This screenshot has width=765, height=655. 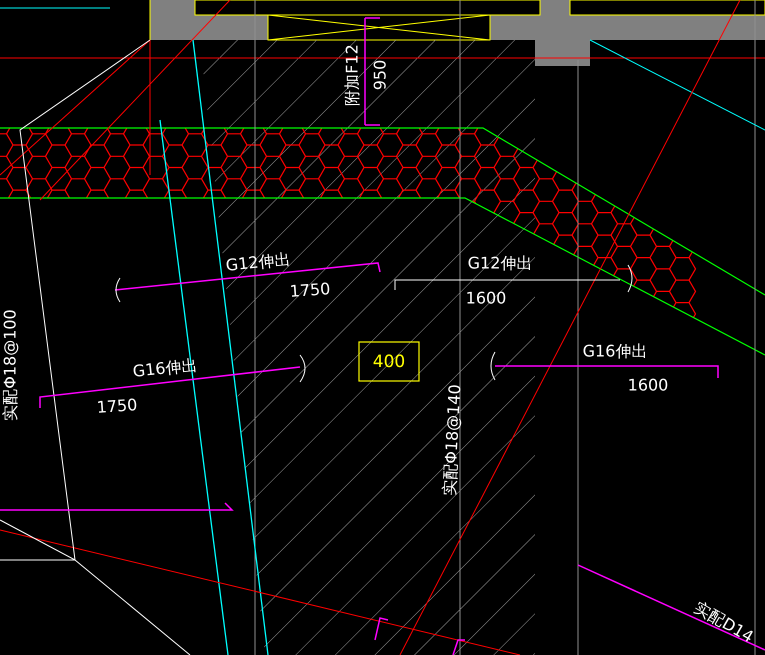 What do you see at coordinates (352, 75) in the screenshot?
I see `drawing-label: 附加F12` at bounding box center [352, 75].